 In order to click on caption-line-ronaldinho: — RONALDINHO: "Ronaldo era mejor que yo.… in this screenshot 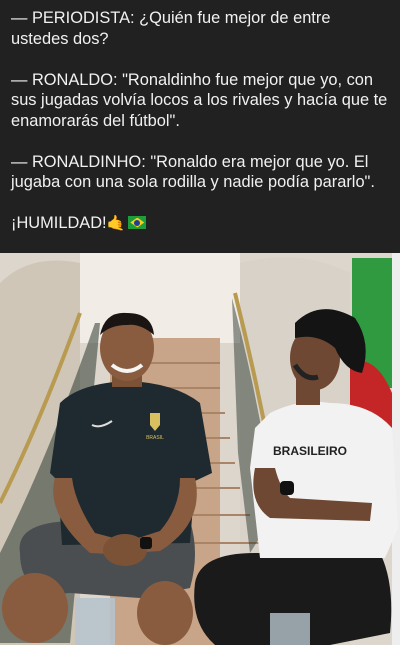, I will do `click(193, 172)`.